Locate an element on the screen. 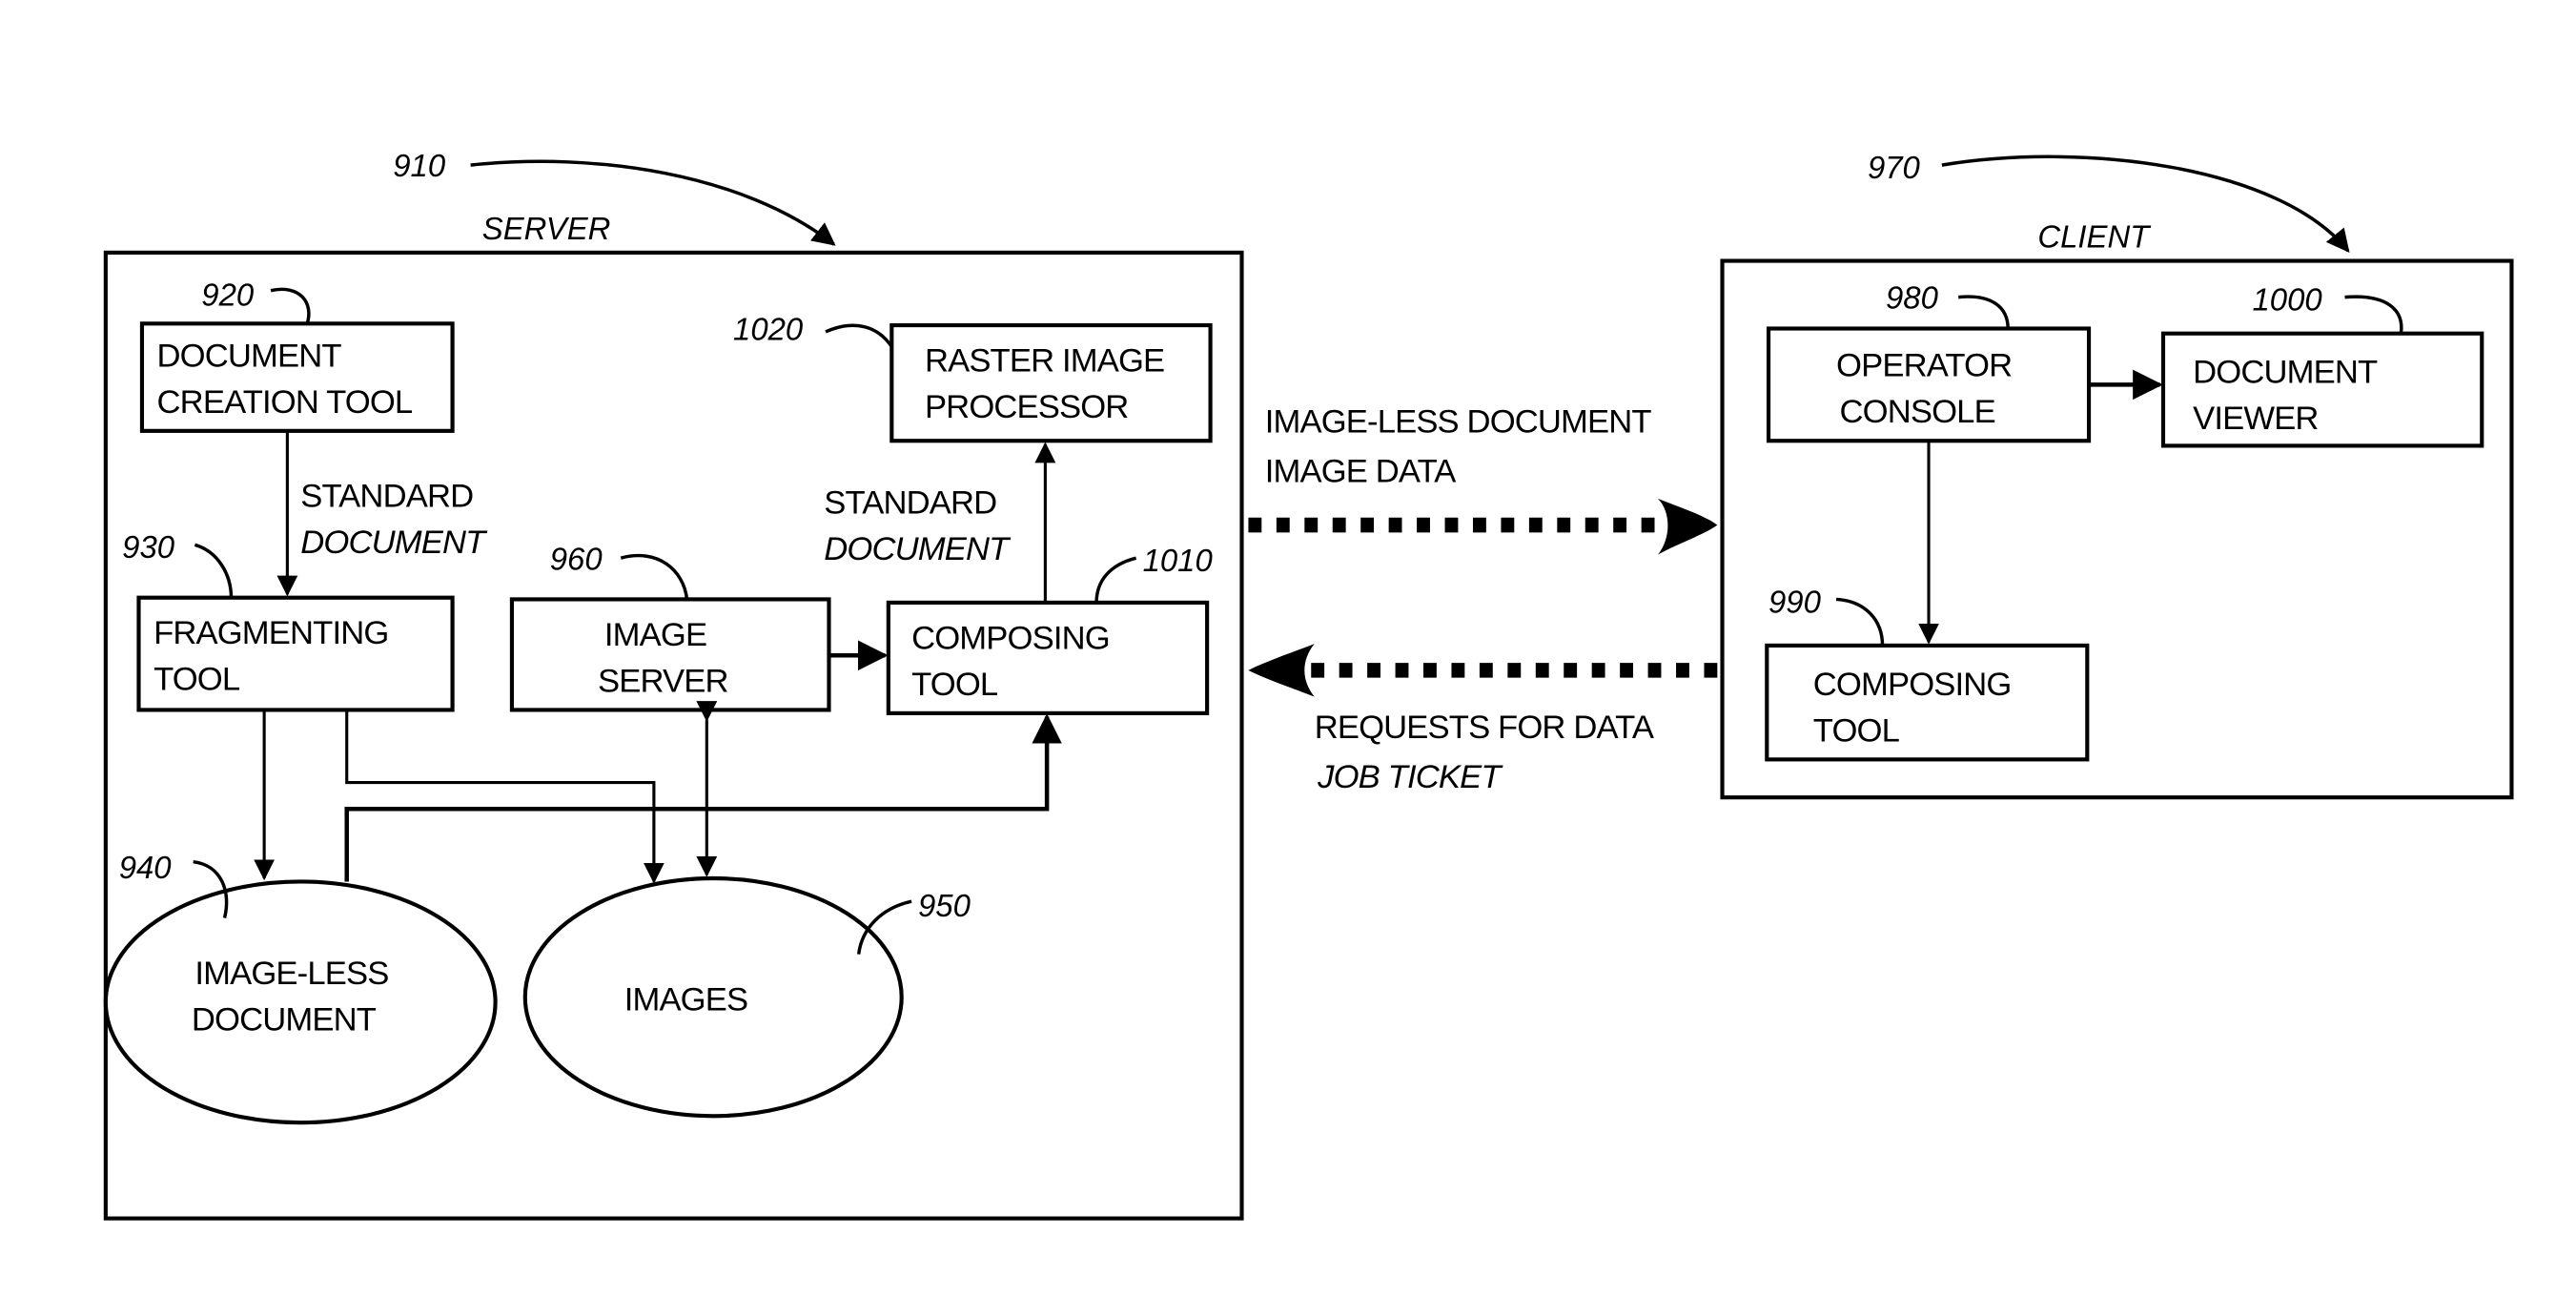 The image size is (2576, 1296). document-viewer-label-2: VIEWER is located at coordinates (2255, 419).